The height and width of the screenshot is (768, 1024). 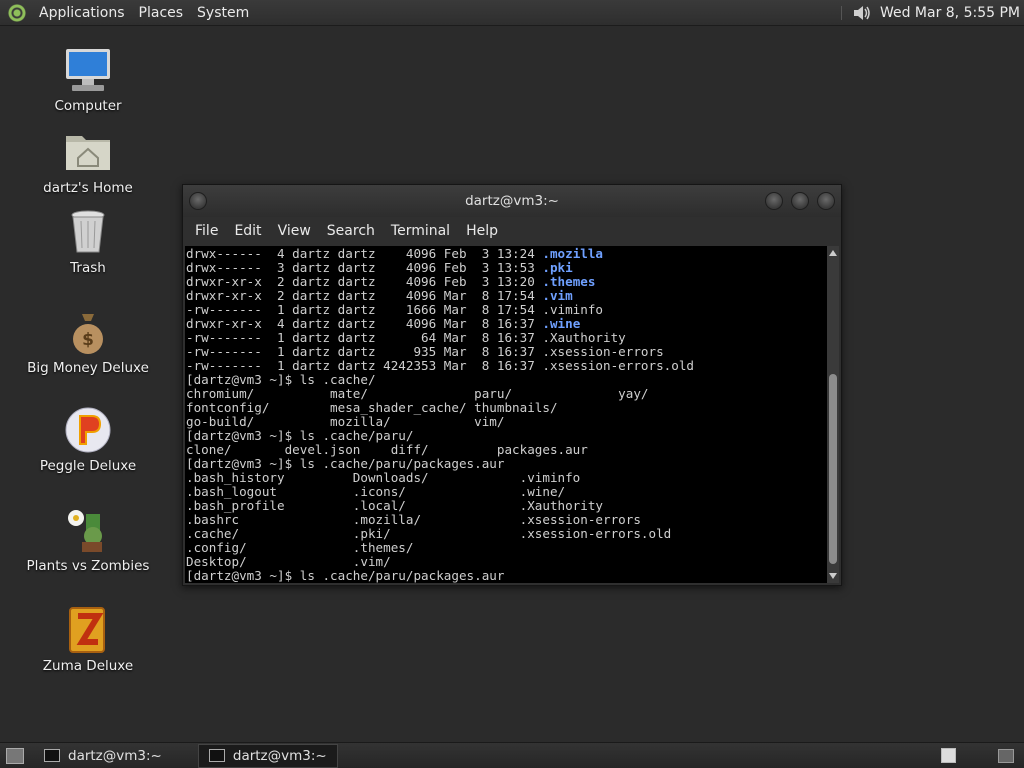 I want to click on desktop-icon-computer: Computer, so click(x=88, y=80).